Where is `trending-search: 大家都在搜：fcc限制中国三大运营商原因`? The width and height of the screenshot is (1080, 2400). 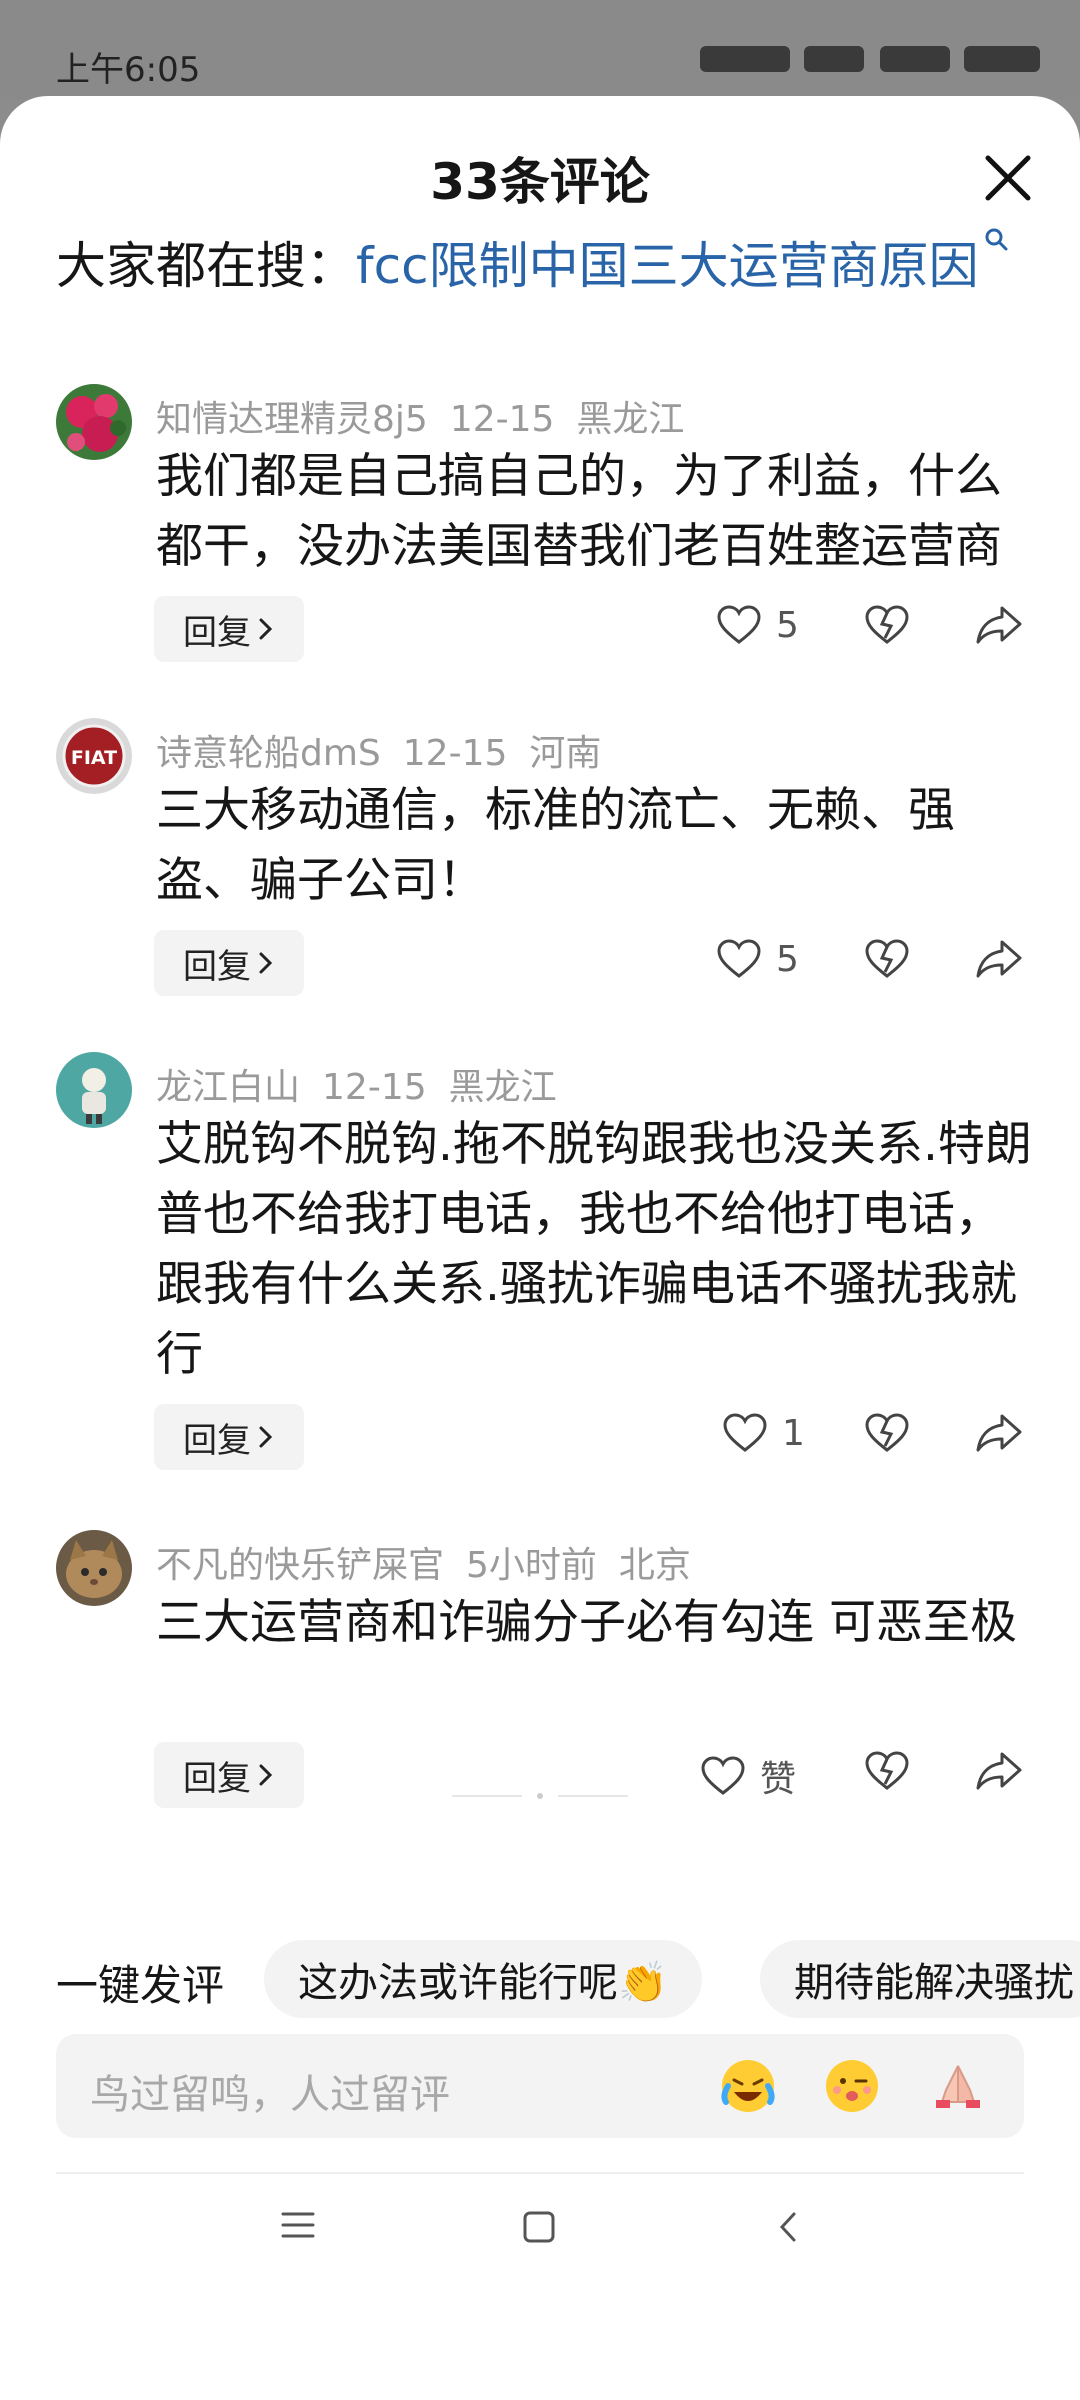
trending-search: 大家都在搜：fcc限制中国三大运营商原因 is located at coordinates (533, 262).